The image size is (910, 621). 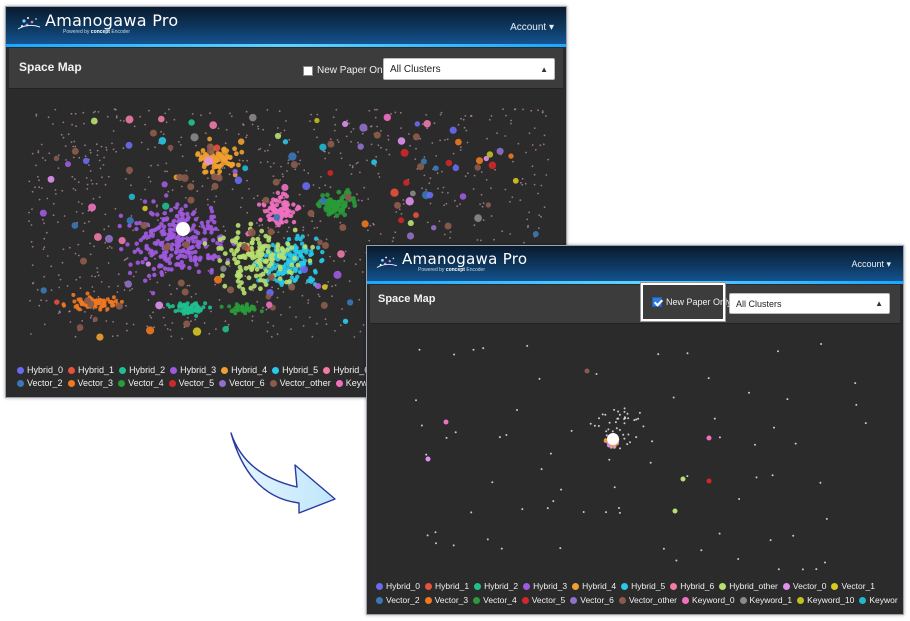 What do you see at coordinates (692, 586) in the screenshot?
I see `legend-item: Hybrid_6` at bounding box center [692, 586].